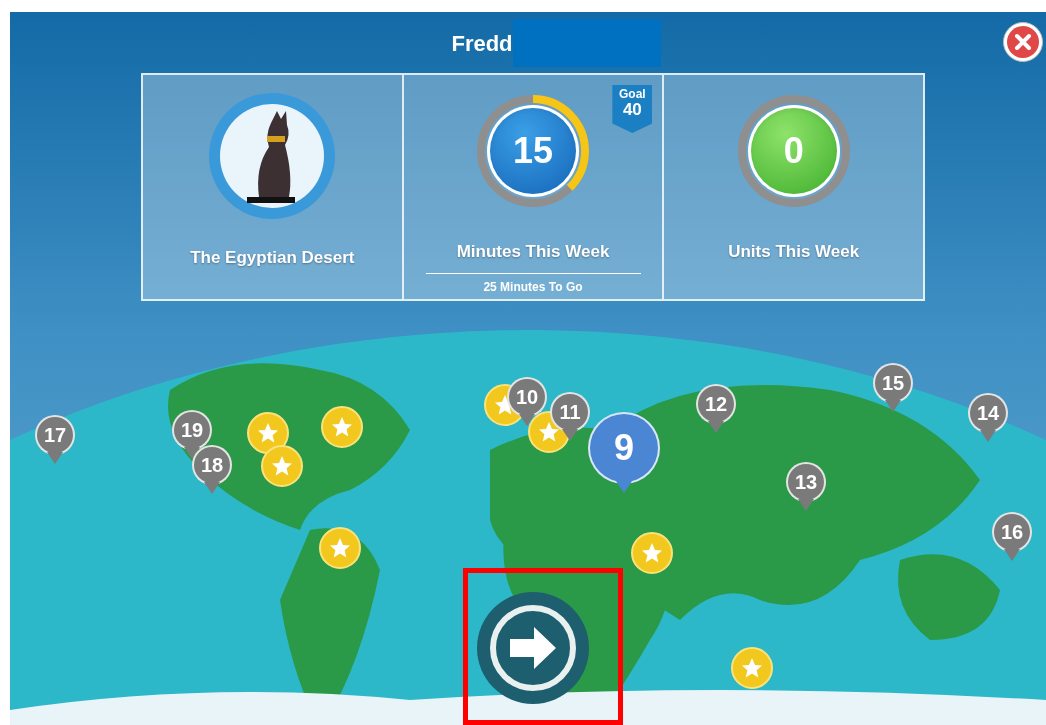 The height and width of the screenshot is (725, 1046). What do you see at coordinates (533, 648) in the screenshot?
I see `arrow-right-icon` at bounding box center [533, 648].